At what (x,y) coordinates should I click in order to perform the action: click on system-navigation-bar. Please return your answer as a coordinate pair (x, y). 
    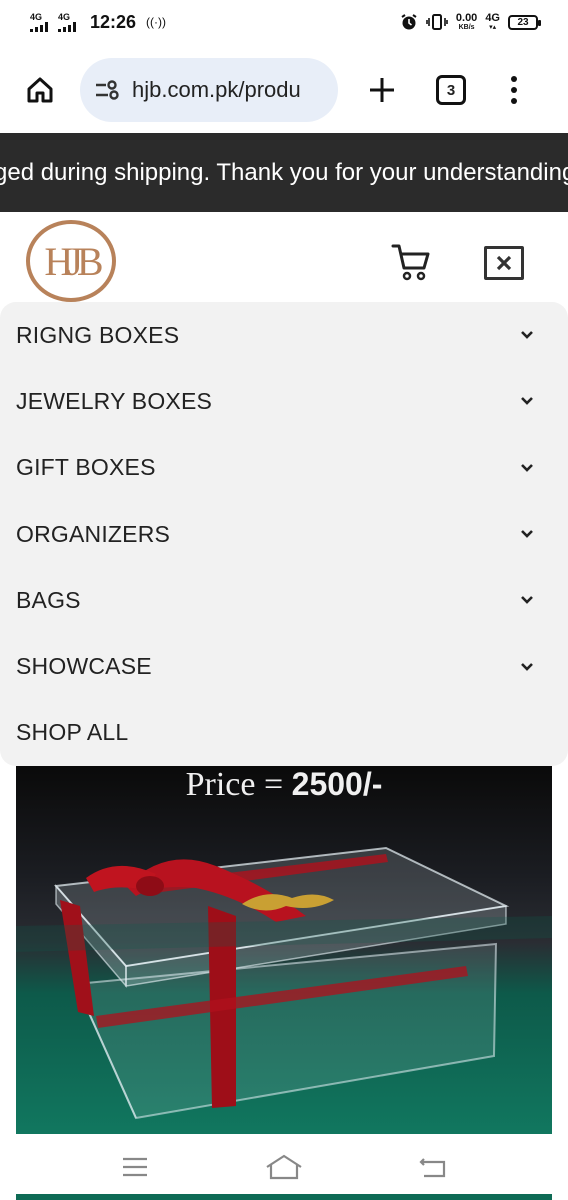
    Looking at the image, I should click on (284, 1167).